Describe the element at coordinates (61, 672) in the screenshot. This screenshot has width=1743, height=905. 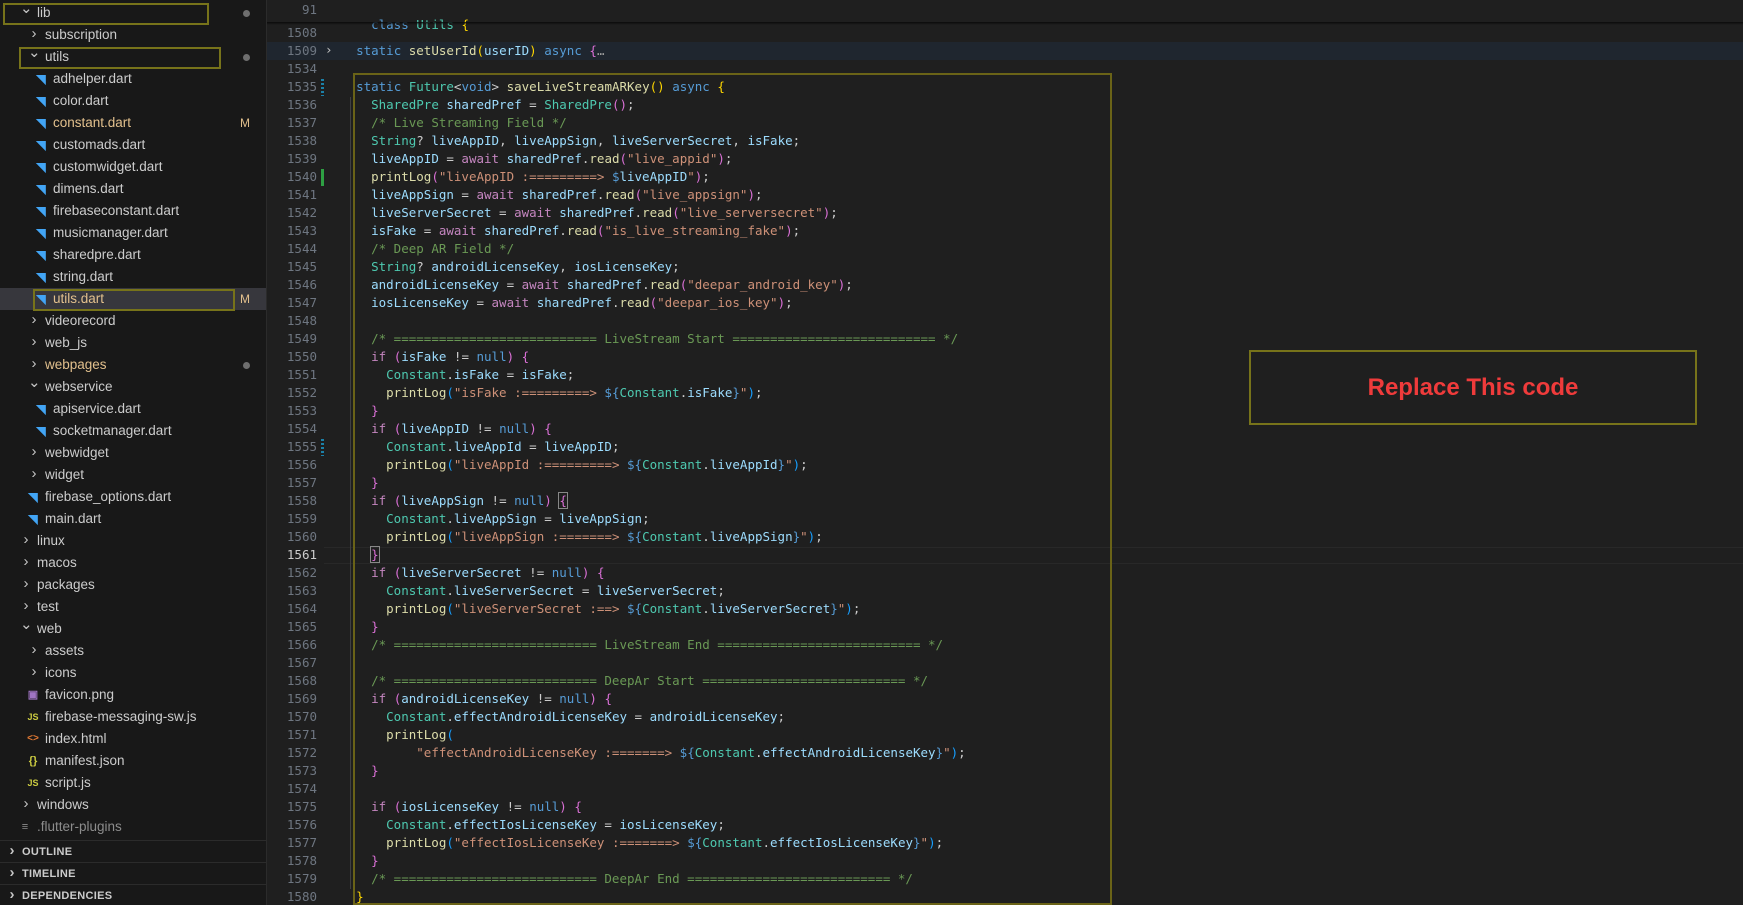
I see `tree-item-label: icons` at that location.